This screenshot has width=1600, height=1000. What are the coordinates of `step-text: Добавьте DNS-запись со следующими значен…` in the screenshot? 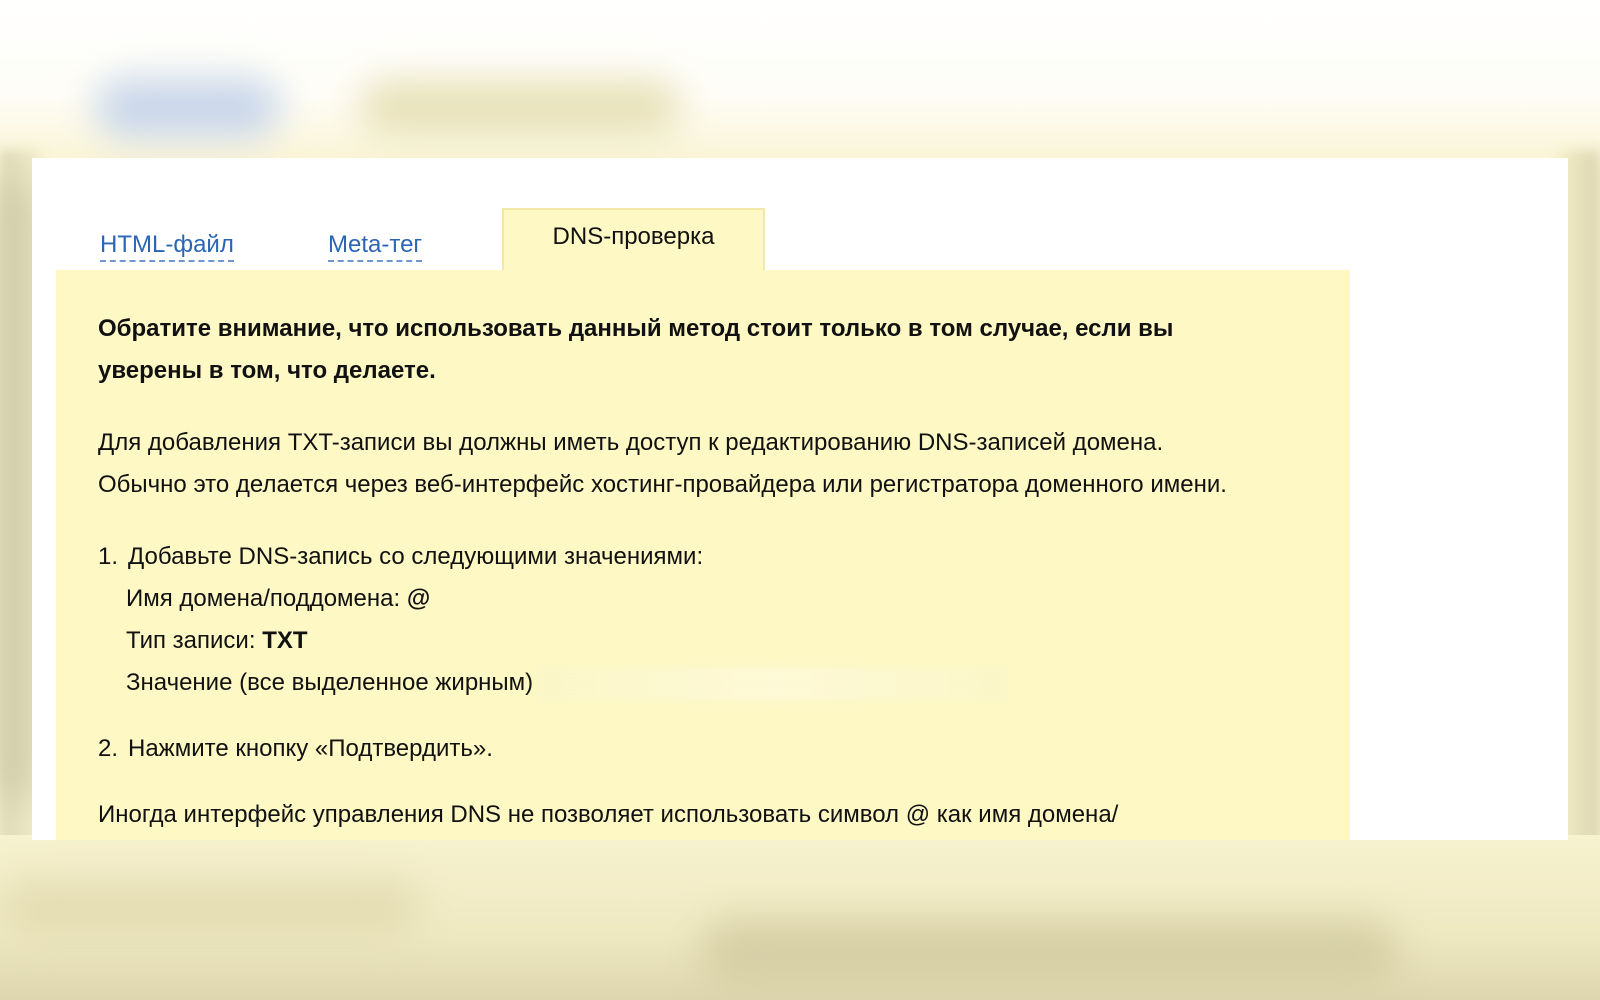 It's located at (416, 556).